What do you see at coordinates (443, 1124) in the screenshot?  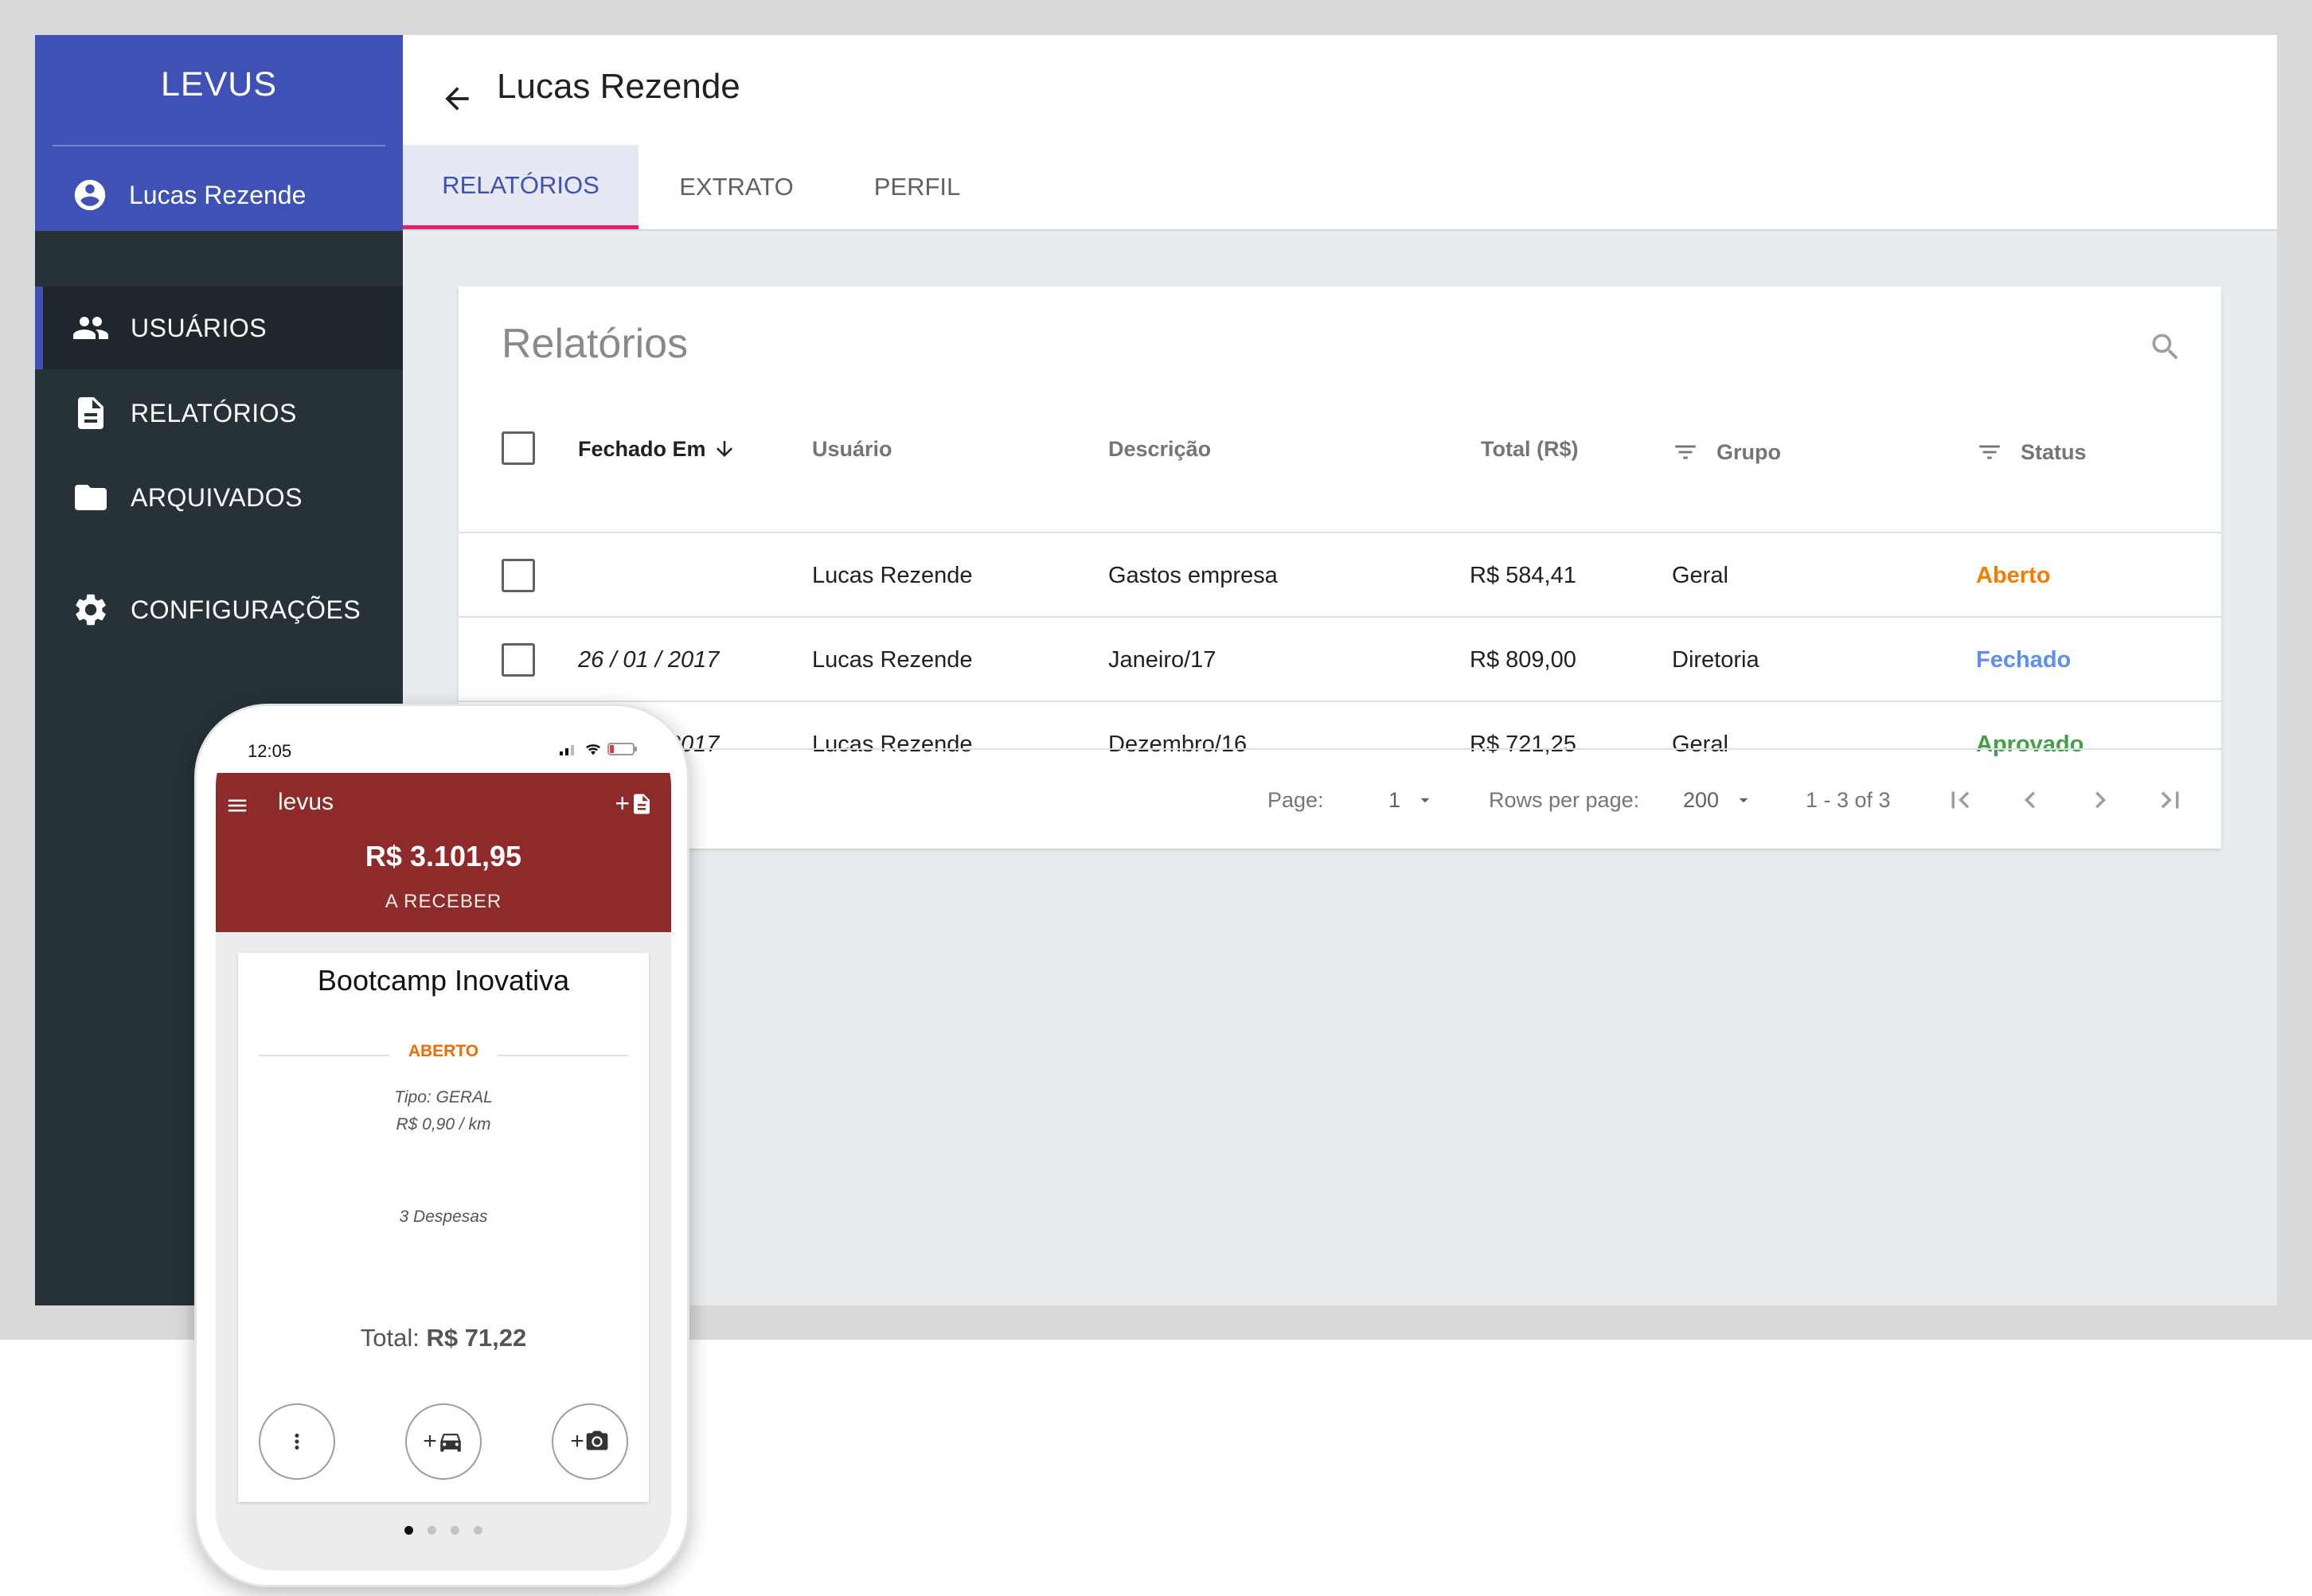 I see `report-card-rate: R$ 0,90 / km` at bounding box center [443, 1124].